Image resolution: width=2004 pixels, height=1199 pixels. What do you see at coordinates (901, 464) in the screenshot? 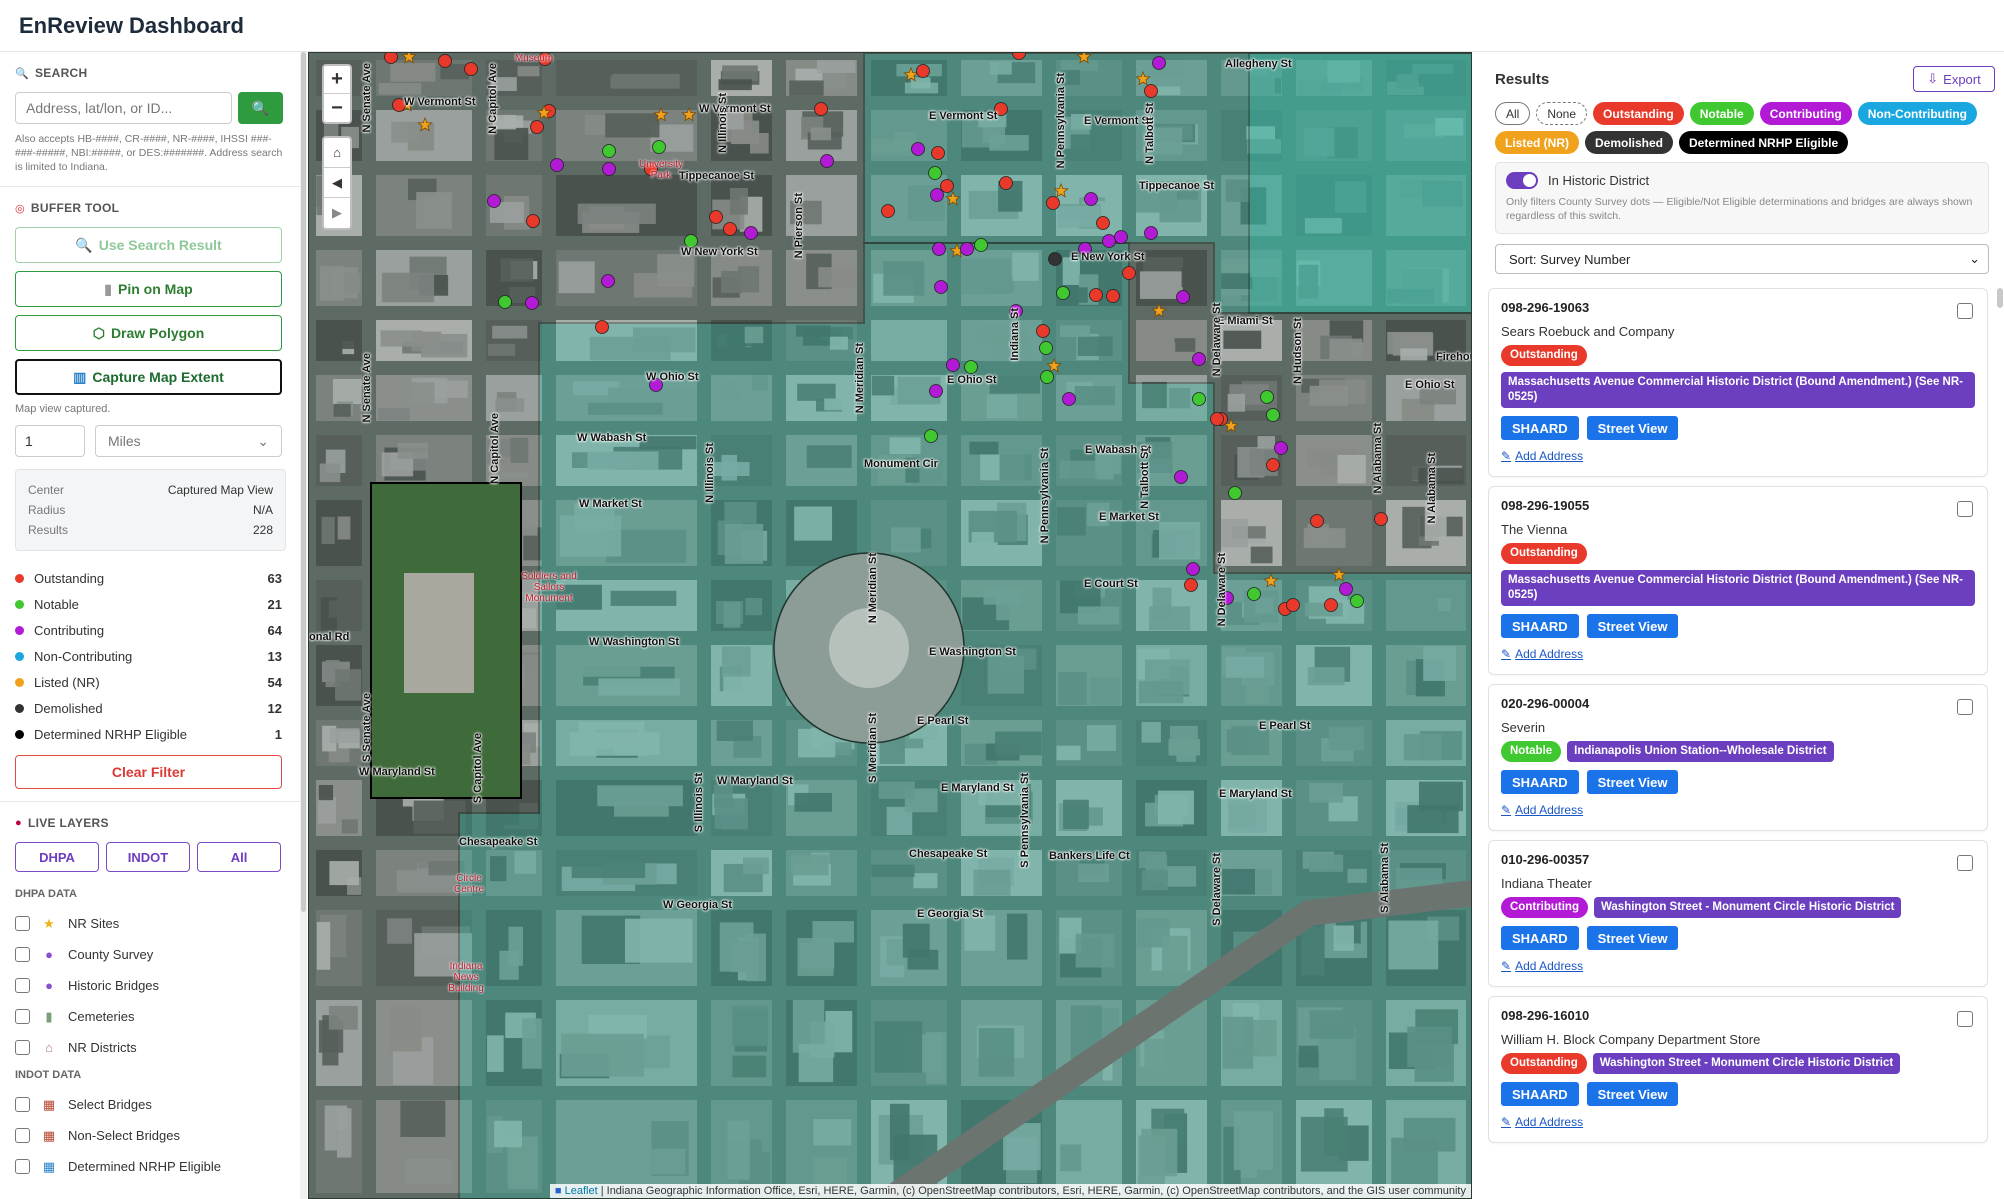
I see `street-label: Monument Cir` at bounding box center [901, 464].